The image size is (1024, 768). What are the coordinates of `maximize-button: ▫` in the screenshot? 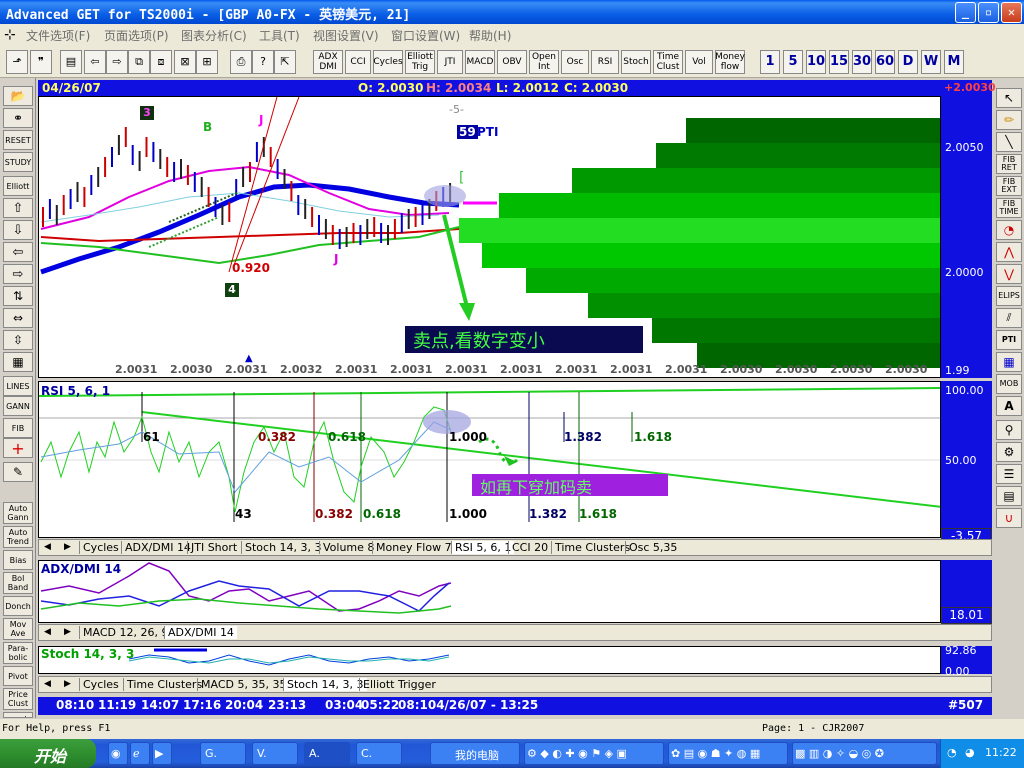 It's located at (988, 12).